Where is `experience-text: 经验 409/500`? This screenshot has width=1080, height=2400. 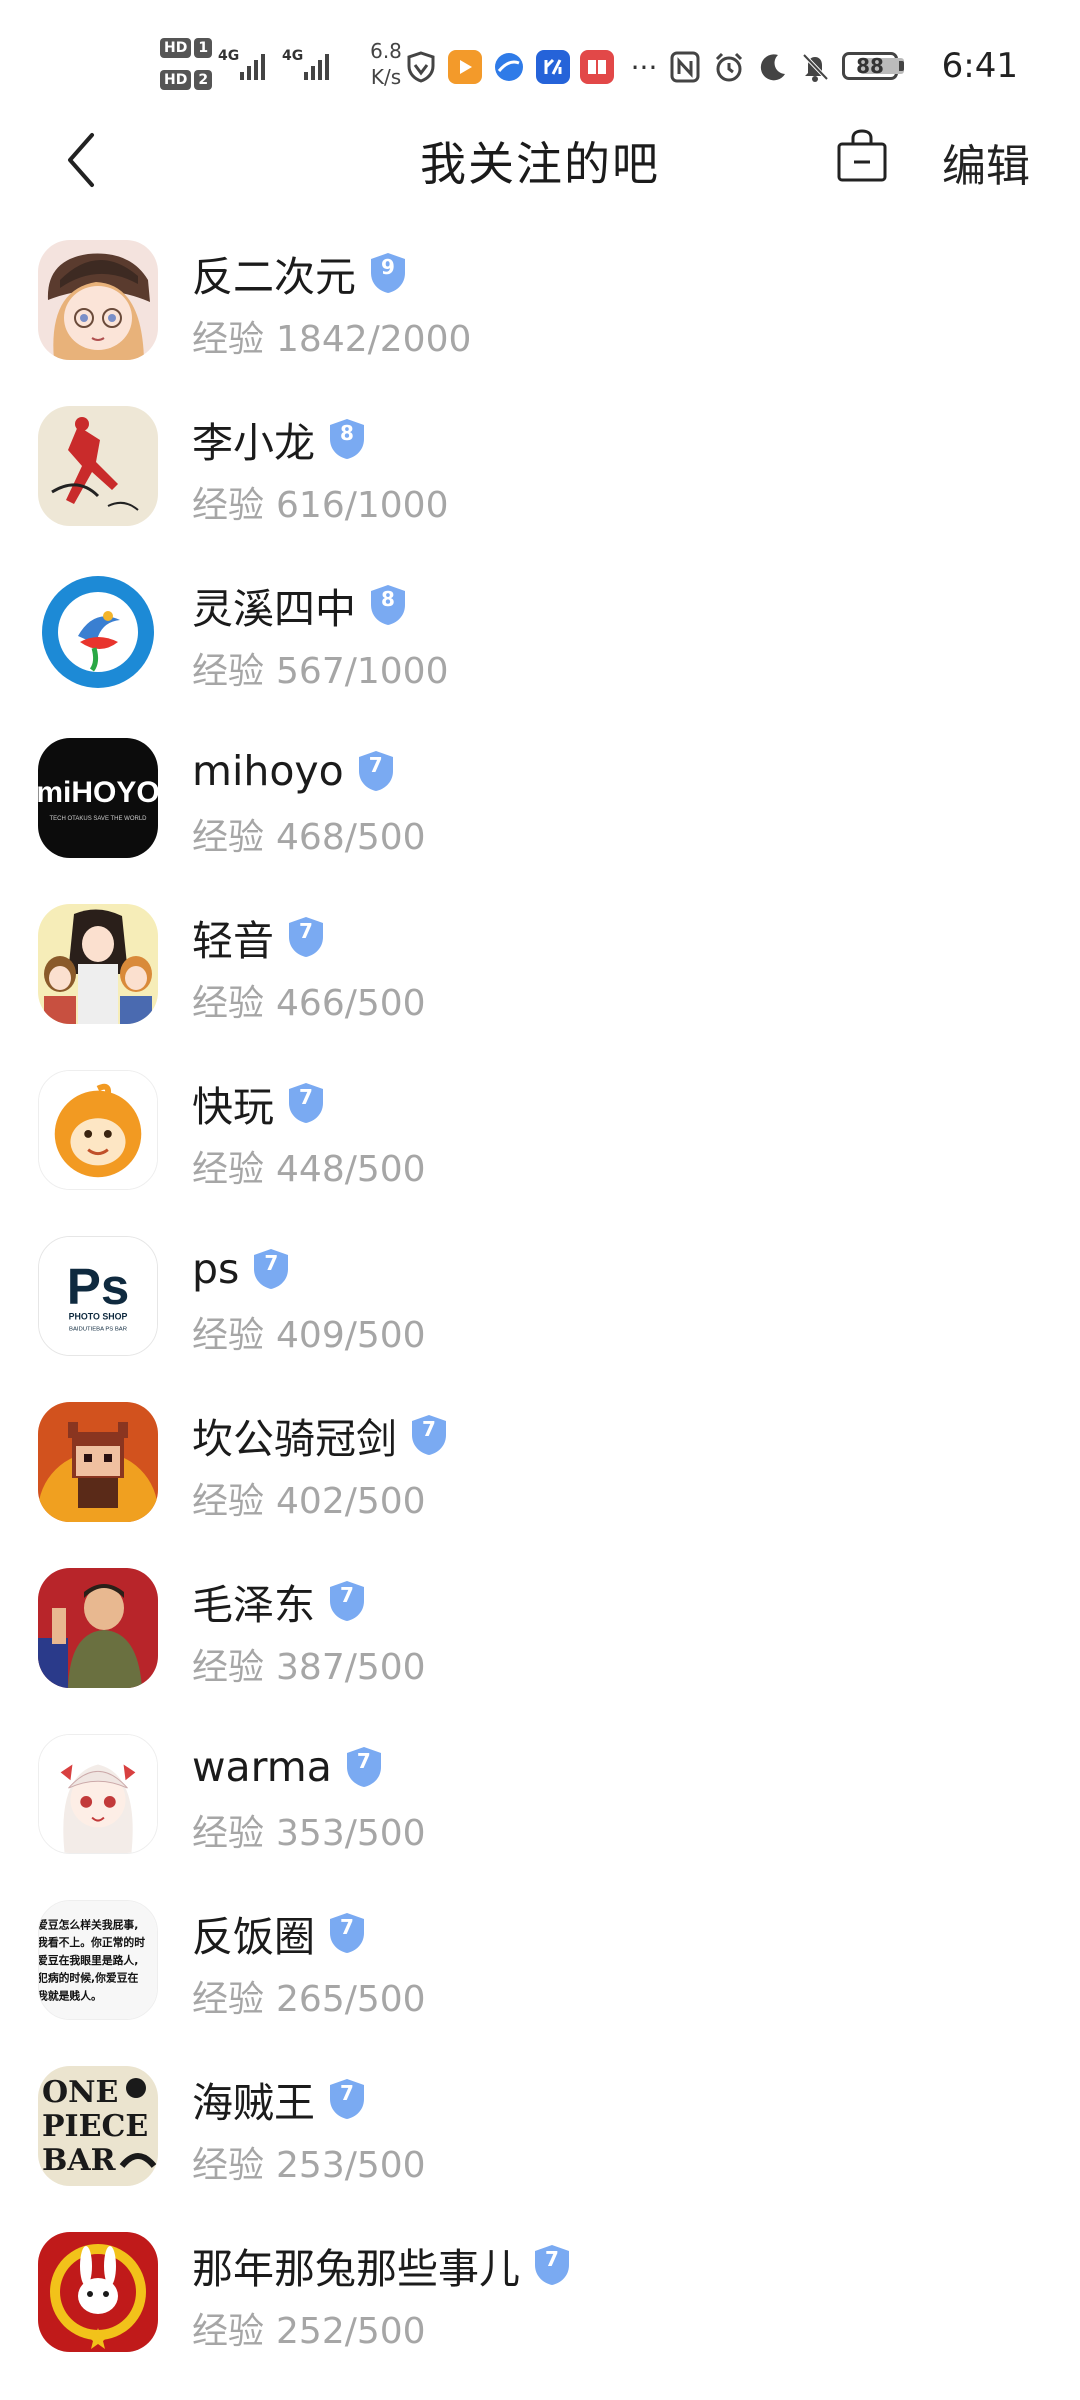 experience-text: 经验 409/500 is located at coordinates (309, 1335).